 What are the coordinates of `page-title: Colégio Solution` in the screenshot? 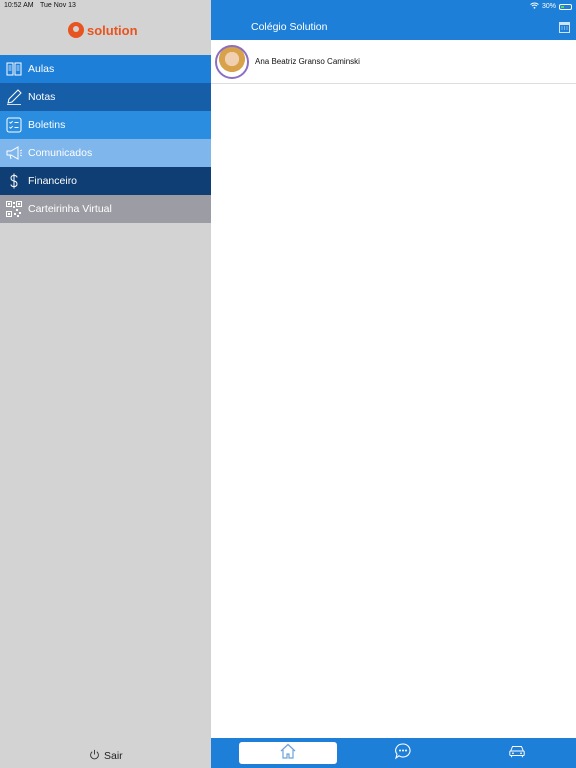 It's located at (289, 27).